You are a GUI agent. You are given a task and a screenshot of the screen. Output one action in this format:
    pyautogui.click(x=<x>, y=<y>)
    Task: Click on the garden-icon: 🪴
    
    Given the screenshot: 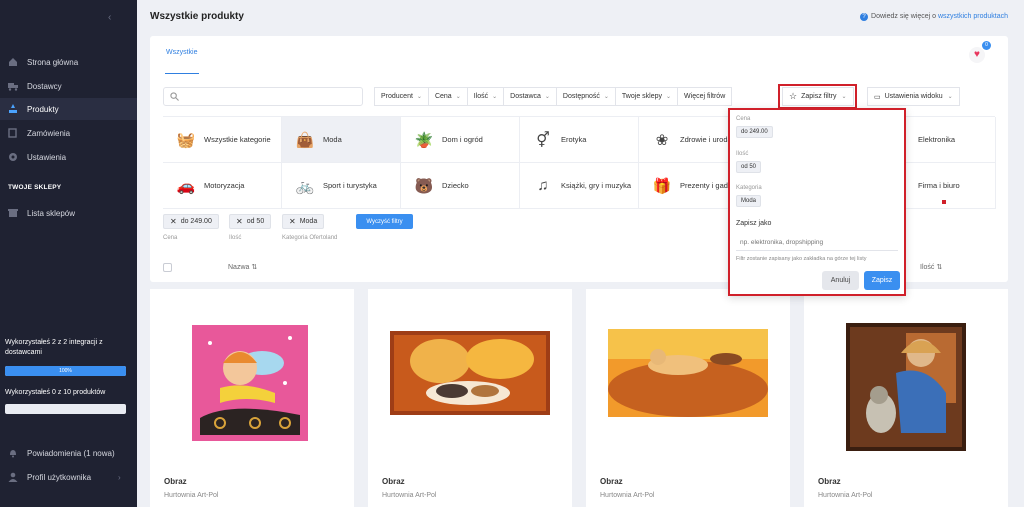 What is the action you would take?
    pyautogui.click(x=424, y=140)
    